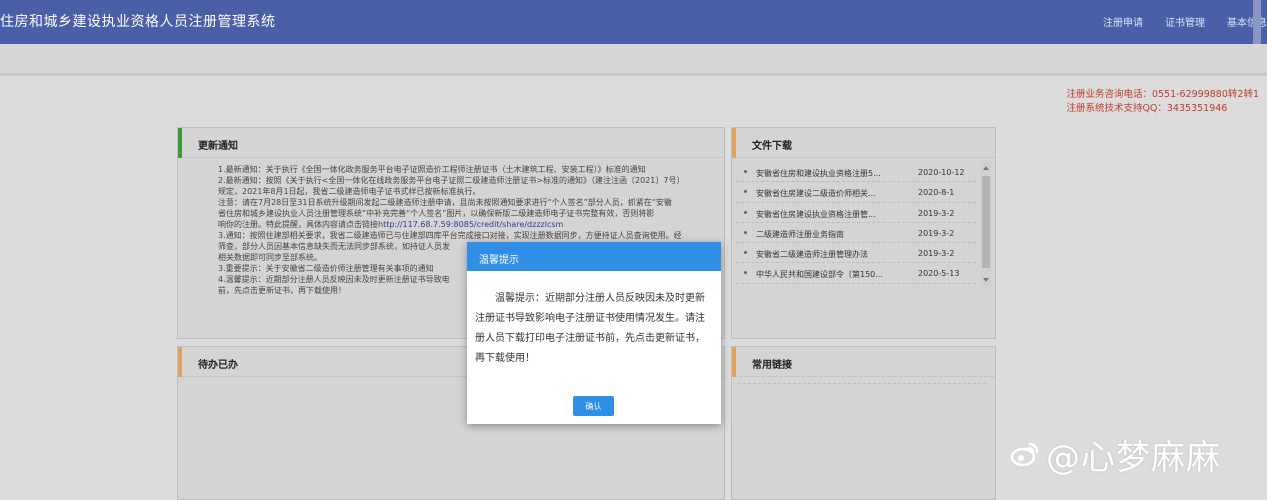  I want to click on download-row: 安徽省二级建造师注册管理办法 2019-3-2, so click(856, 253).